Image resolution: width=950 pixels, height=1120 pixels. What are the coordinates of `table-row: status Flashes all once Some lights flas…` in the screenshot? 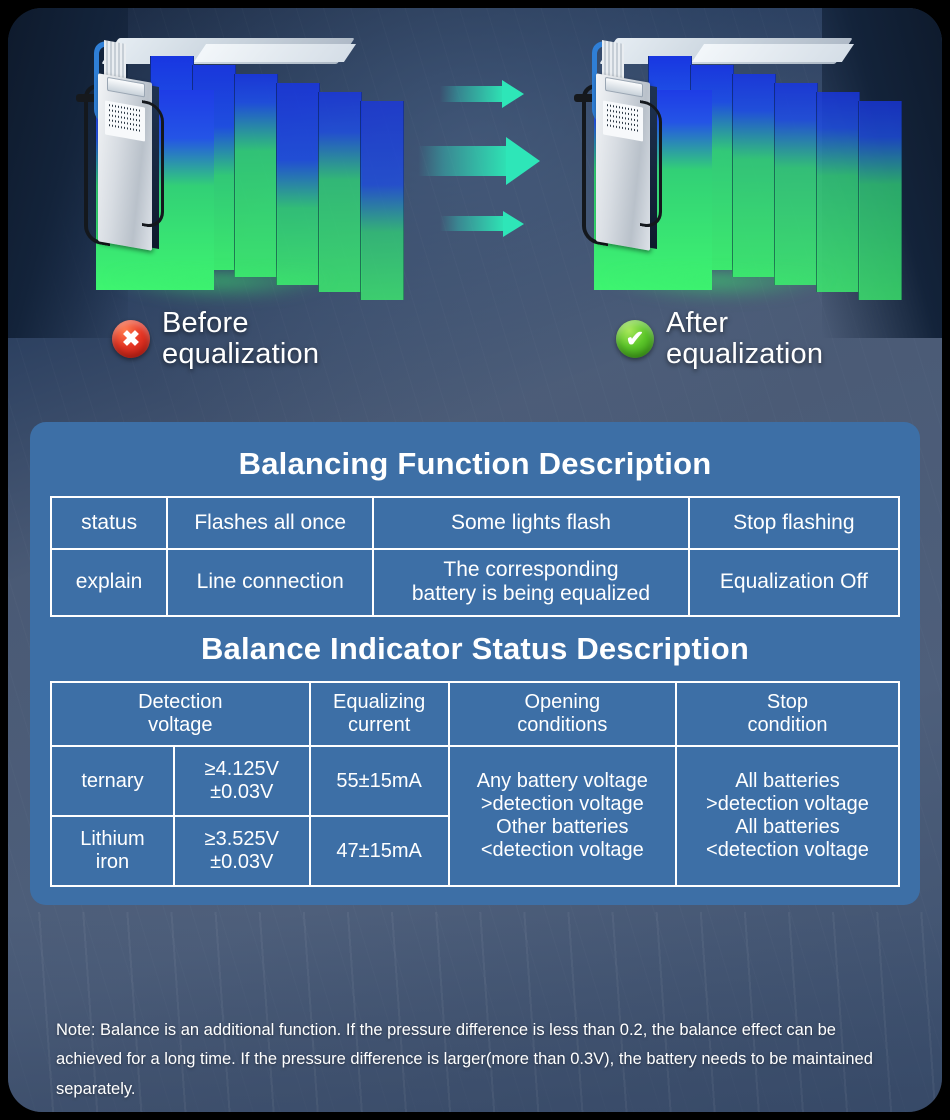 It's located at (475, 523).